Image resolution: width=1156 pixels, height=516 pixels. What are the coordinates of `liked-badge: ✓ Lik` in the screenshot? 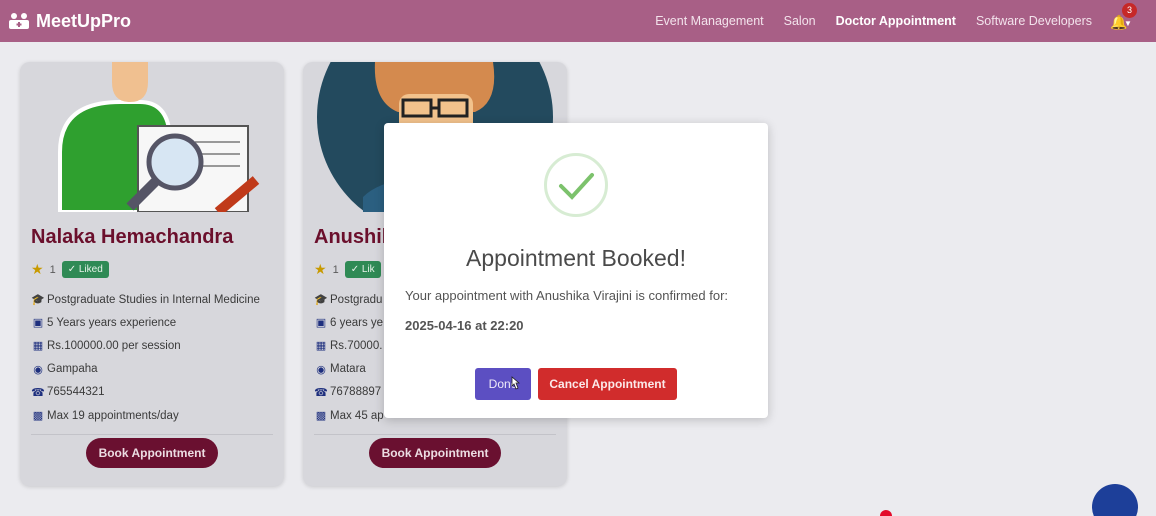 It's located at (362, 269).